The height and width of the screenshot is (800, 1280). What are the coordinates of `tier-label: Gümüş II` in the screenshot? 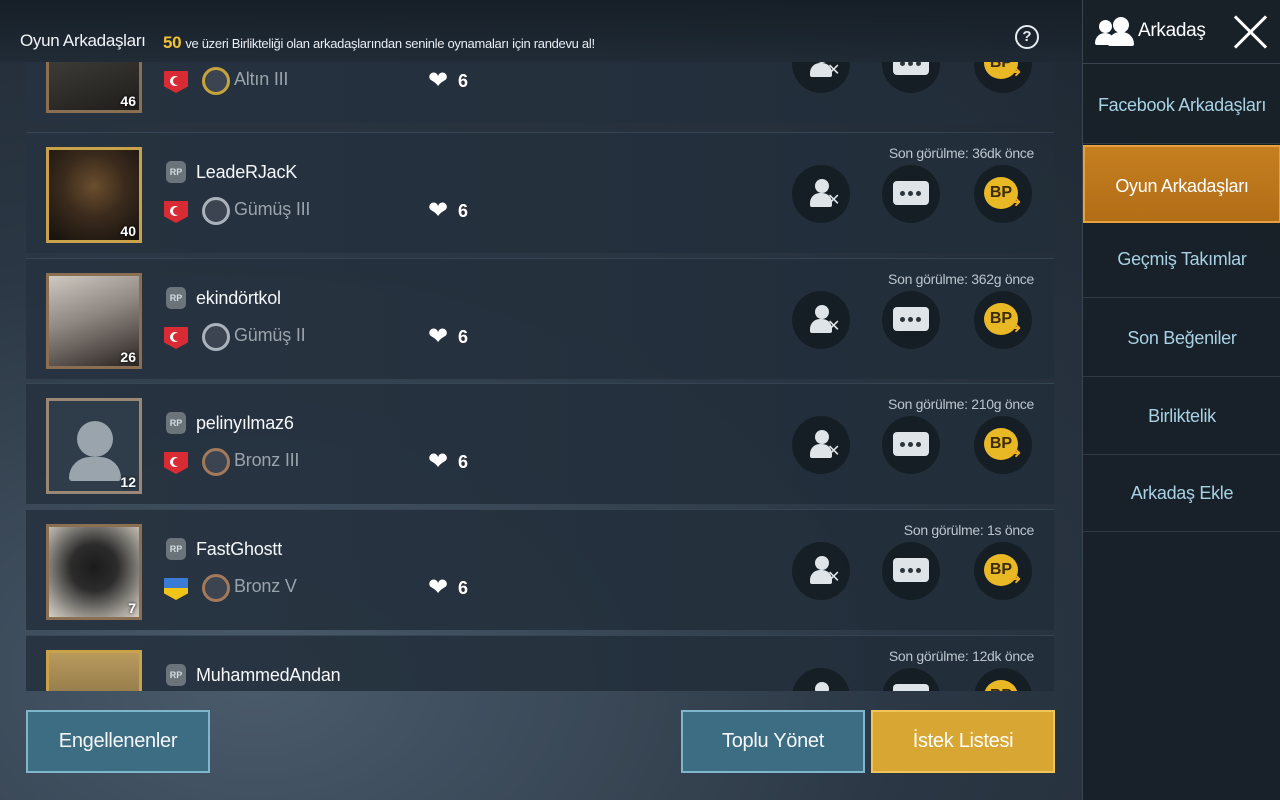 It's located at (270, 335).